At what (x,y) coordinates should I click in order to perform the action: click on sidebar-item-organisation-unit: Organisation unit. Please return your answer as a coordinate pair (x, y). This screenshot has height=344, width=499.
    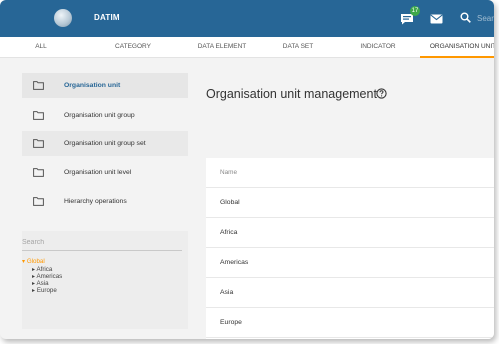
    Looking at the image, I should click on (105, 85).